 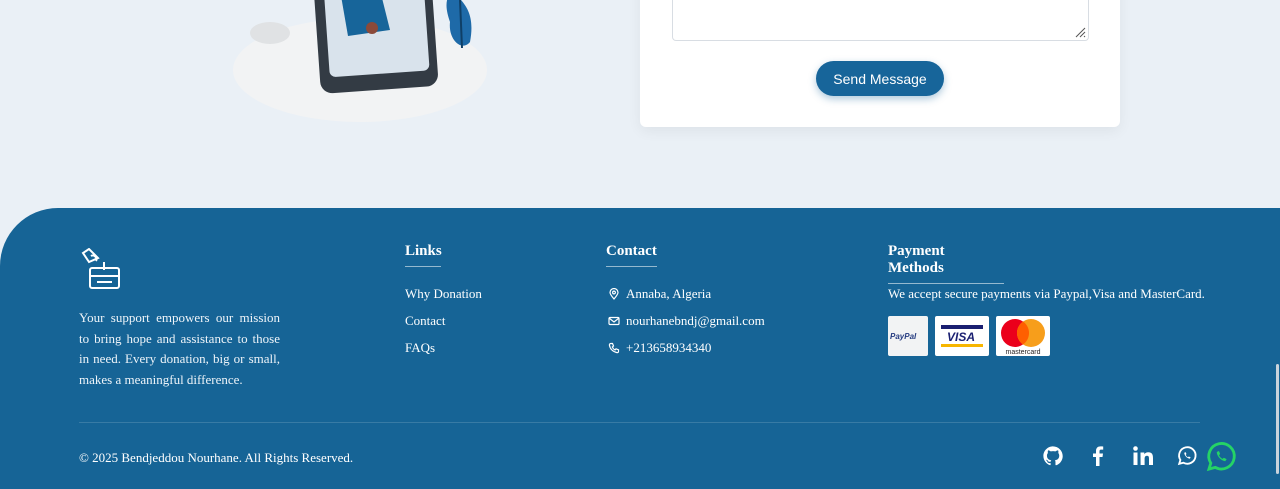 I want to click on mastercard-logo: mastercard, so click(x=1023, y=336).